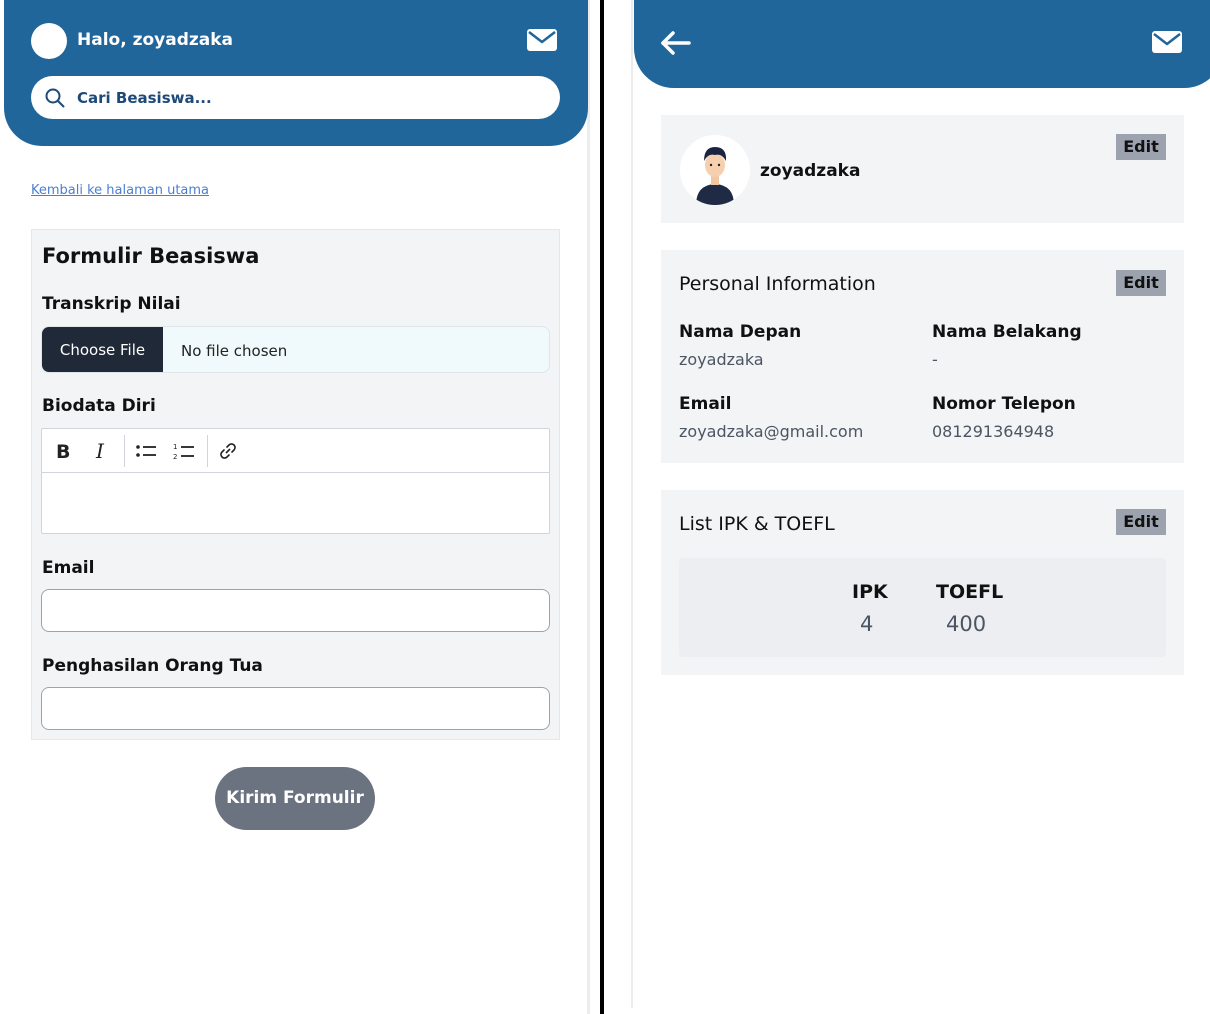 Image resolution: width=1210 pixels, height=1014 pixels. I want to click on profile-card: zoyadzaka Edit, so click(922, 169).